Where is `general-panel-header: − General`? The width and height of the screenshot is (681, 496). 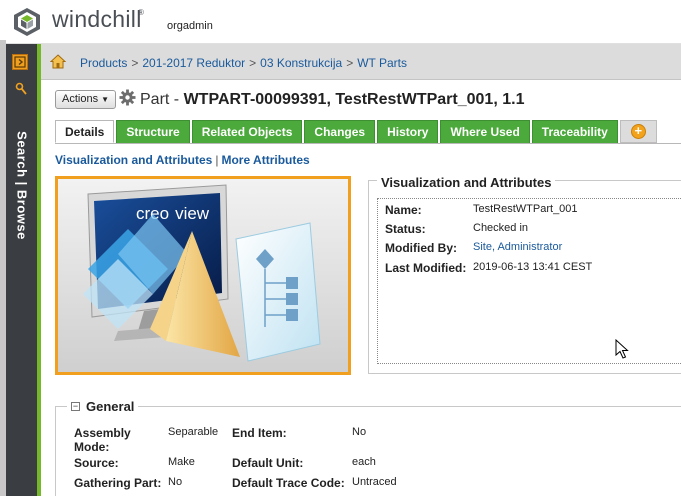
general-panel-header: − General is located at coordinates (103, 406).